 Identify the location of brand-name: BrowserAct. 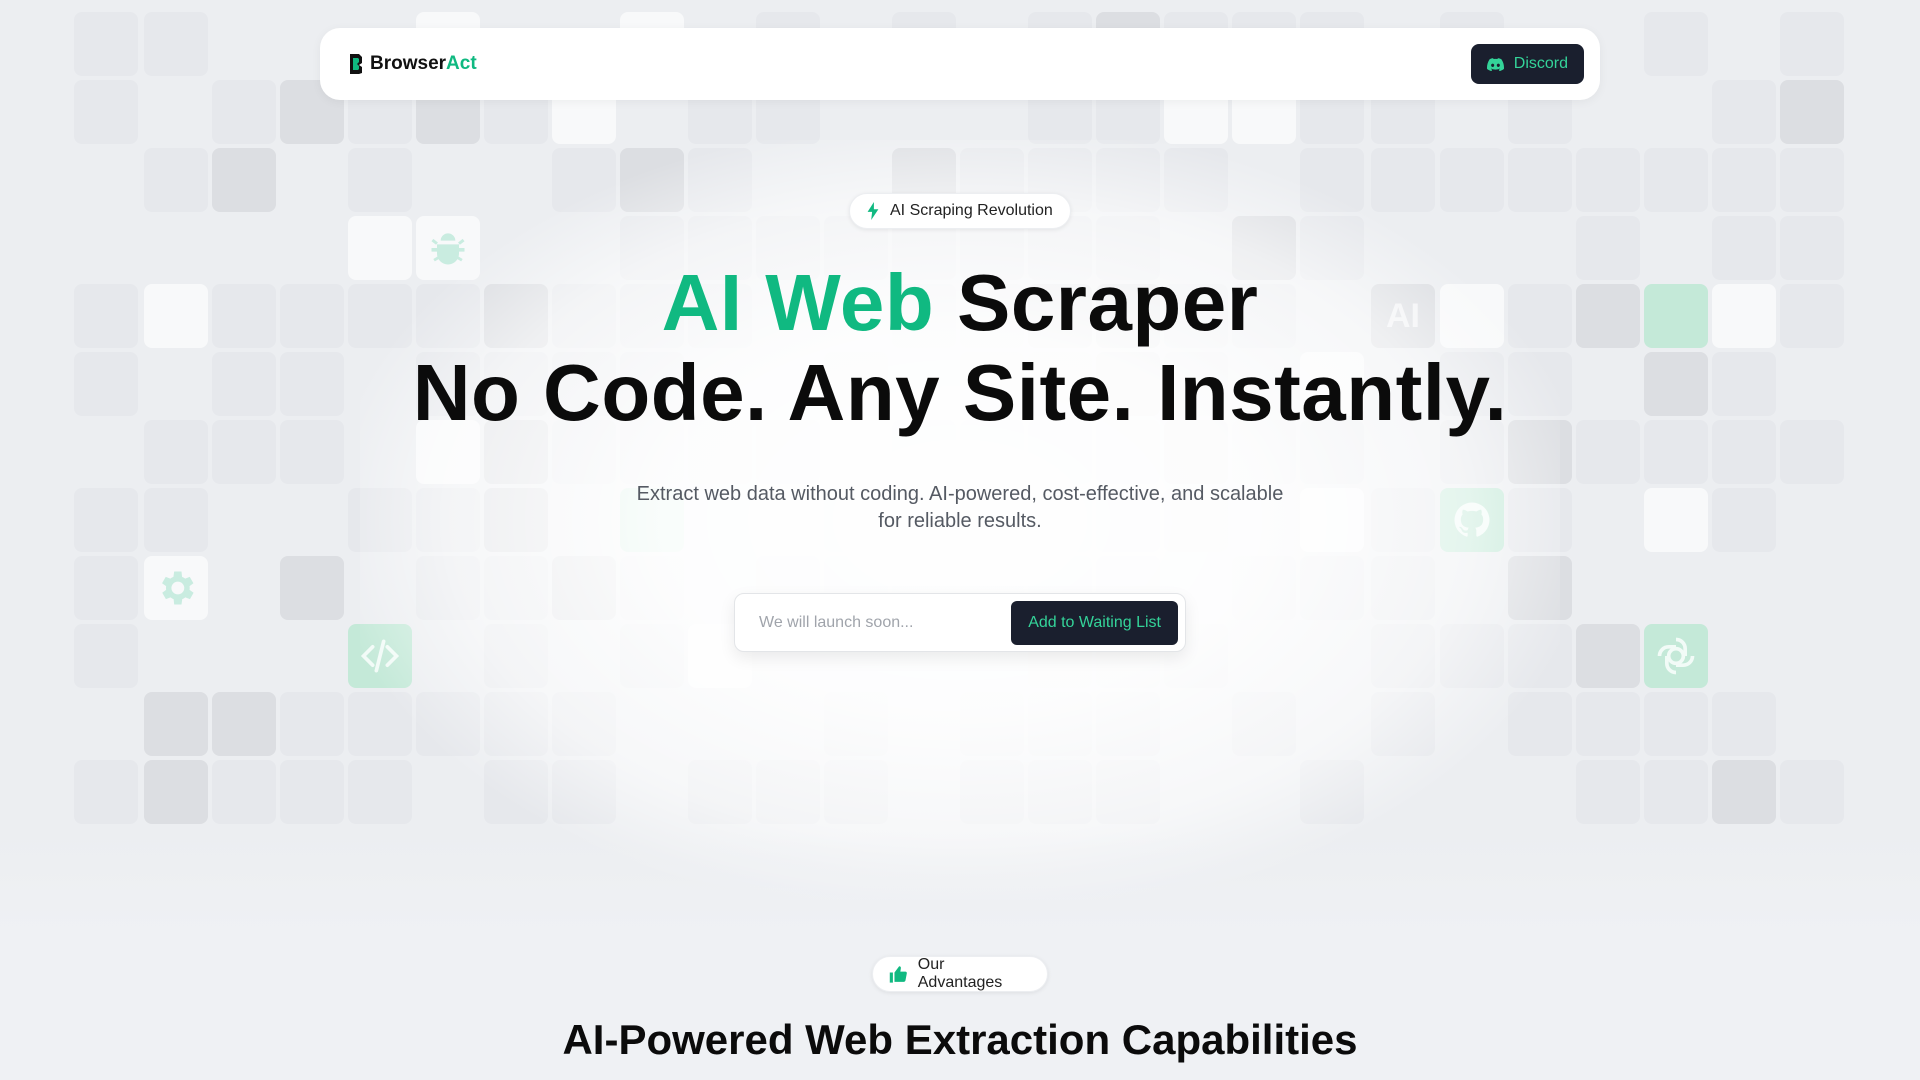
(423, 64).